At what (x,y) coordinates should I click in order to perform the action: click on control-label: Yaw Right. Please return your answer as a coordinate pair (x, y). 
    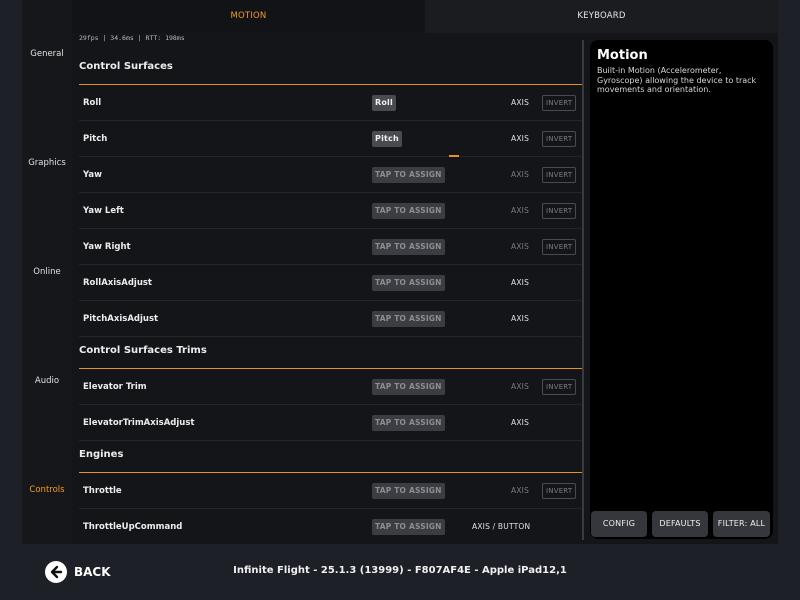
    Looking at the image, I should click on (107, 247).